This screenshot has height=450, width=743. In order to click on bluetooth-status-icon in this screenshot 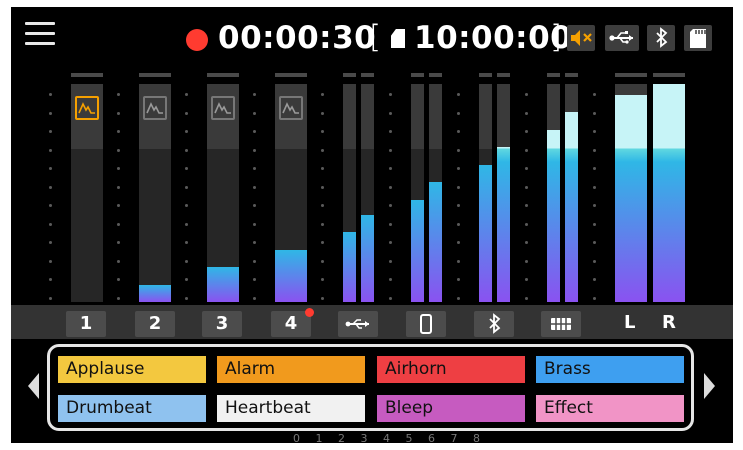, I will do `click(661, 38)`.